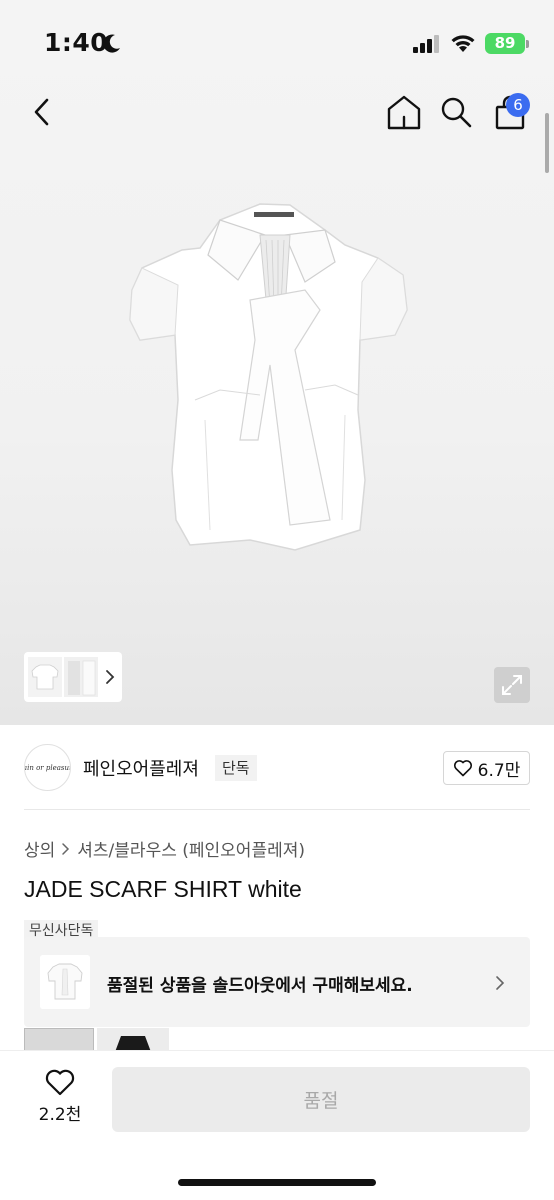 The width and height of the screenshot is (554, 1200). I want to click on brand-like-button: 6.7만, so click(486, 768).